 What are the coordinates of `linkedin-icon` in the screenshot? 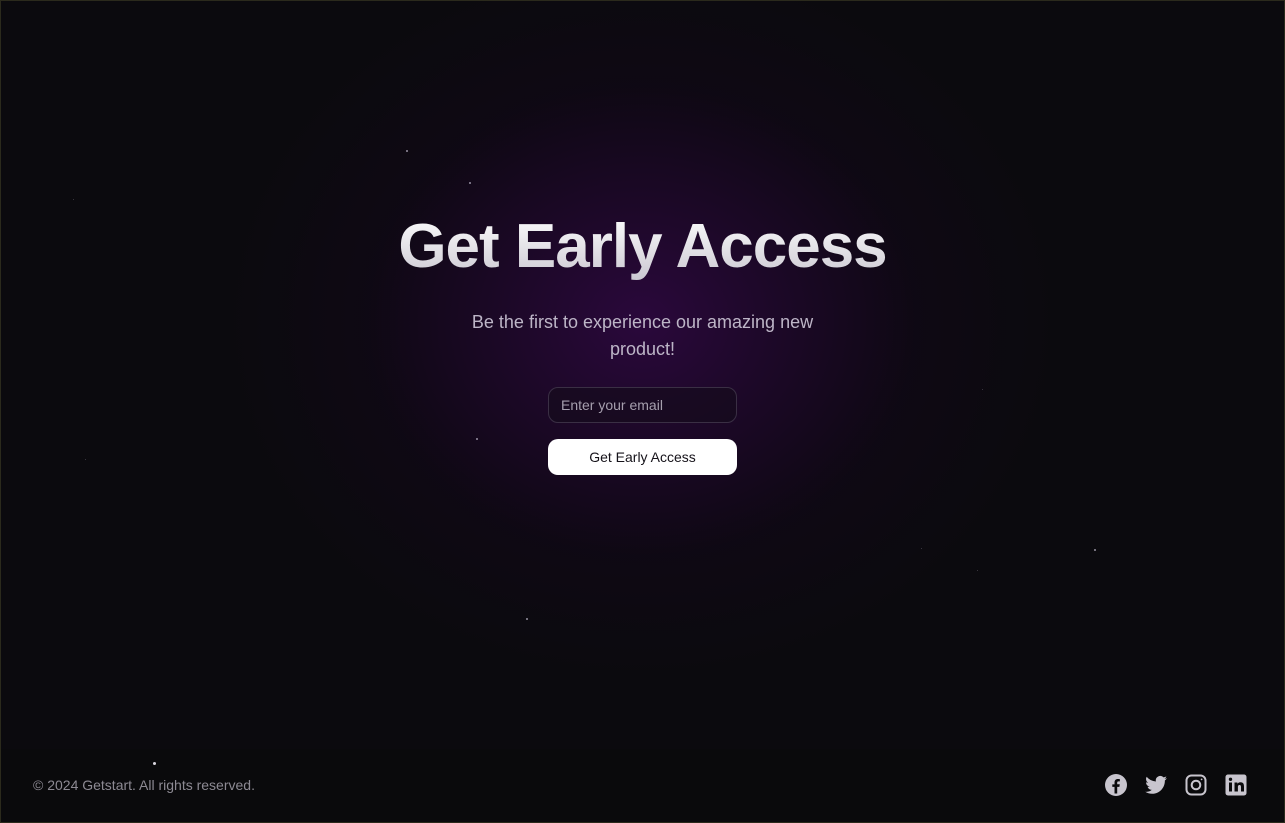 It's located at (1236, 785).